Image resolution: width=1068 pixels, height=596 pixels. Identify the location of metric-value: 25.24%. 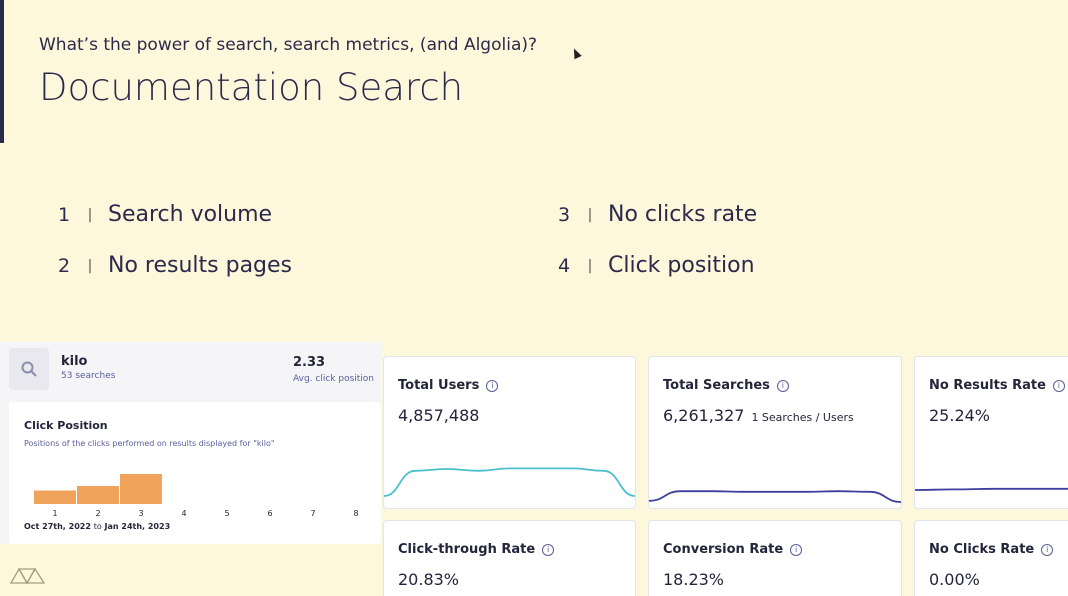
(960, 415).